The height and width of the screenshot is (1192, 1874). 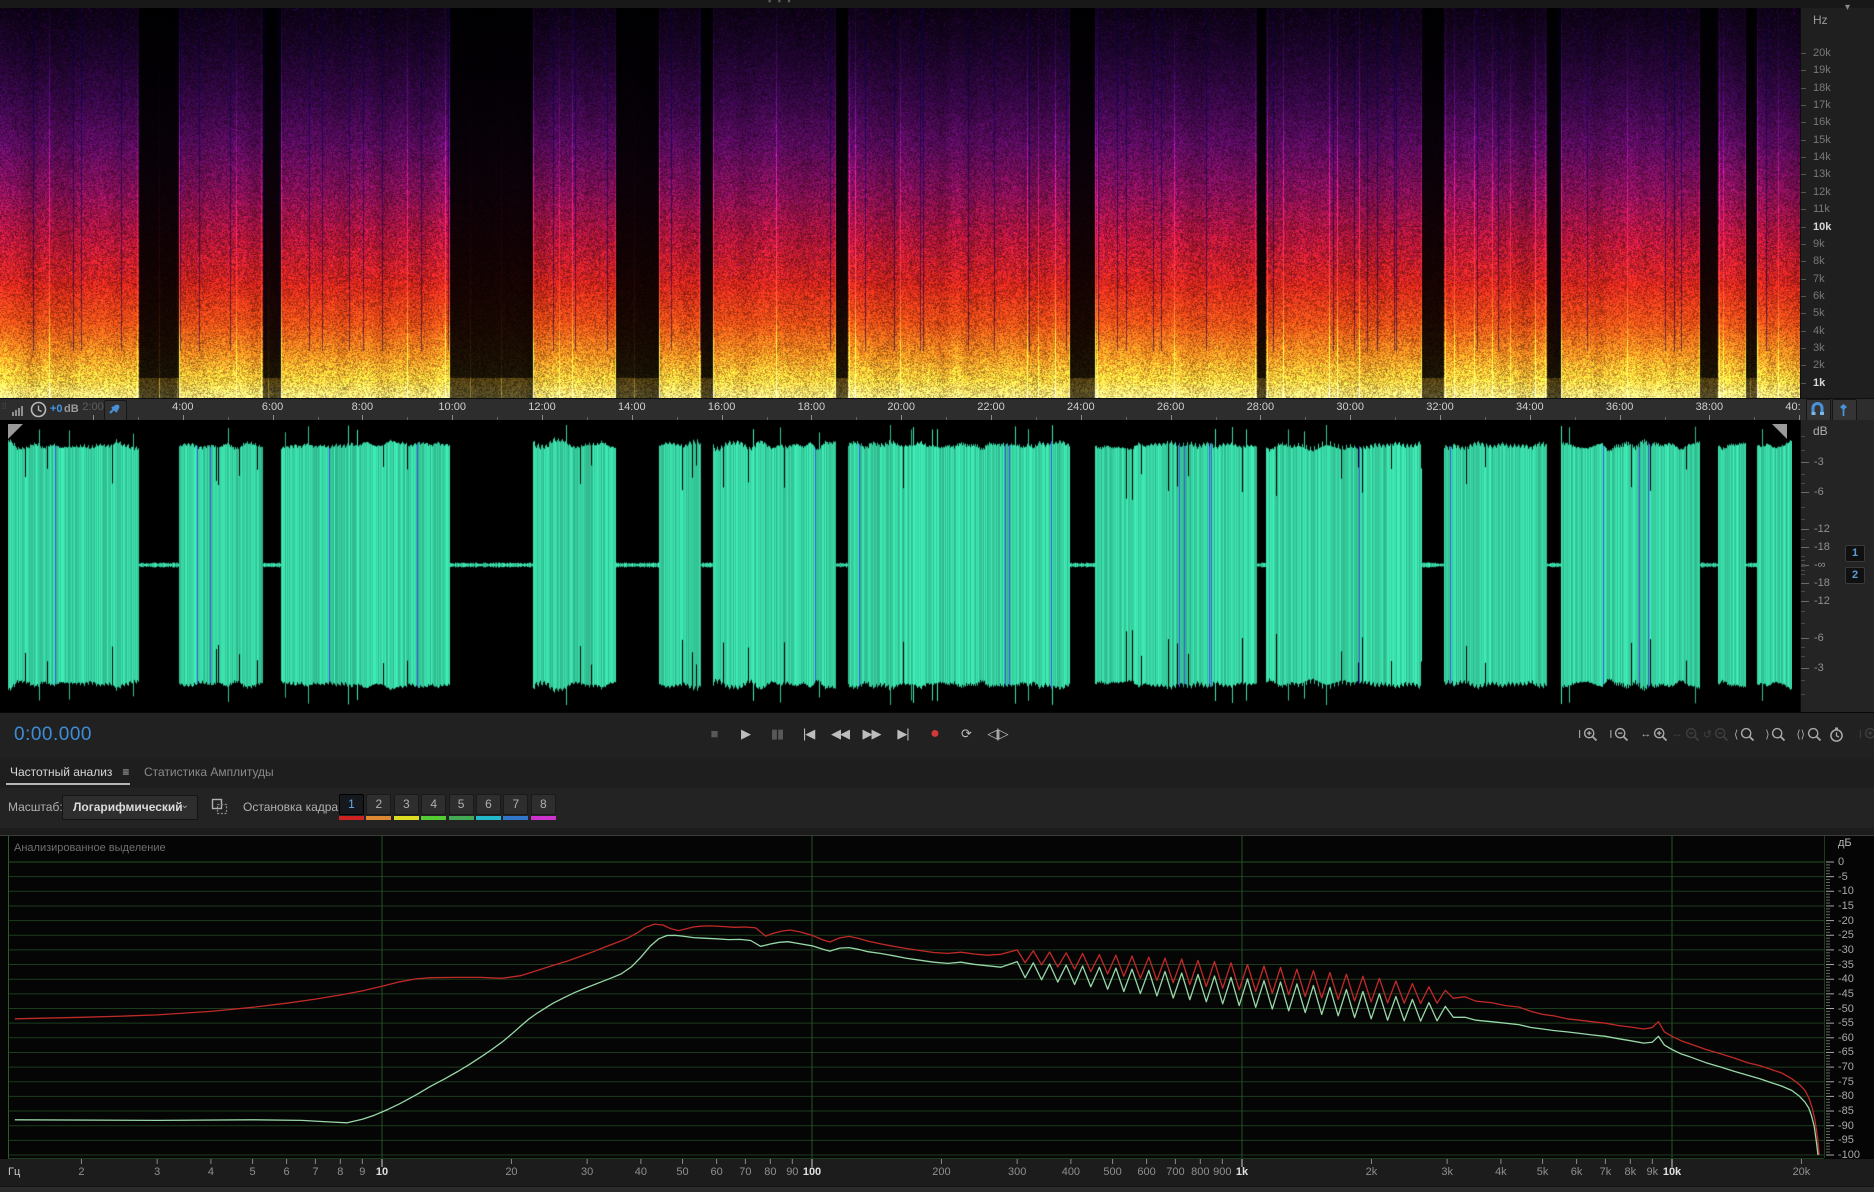 What do you see at coordinates (68, 784) in the screenshot?
I see `active-tab-underline` at bounding box center [68, 784].